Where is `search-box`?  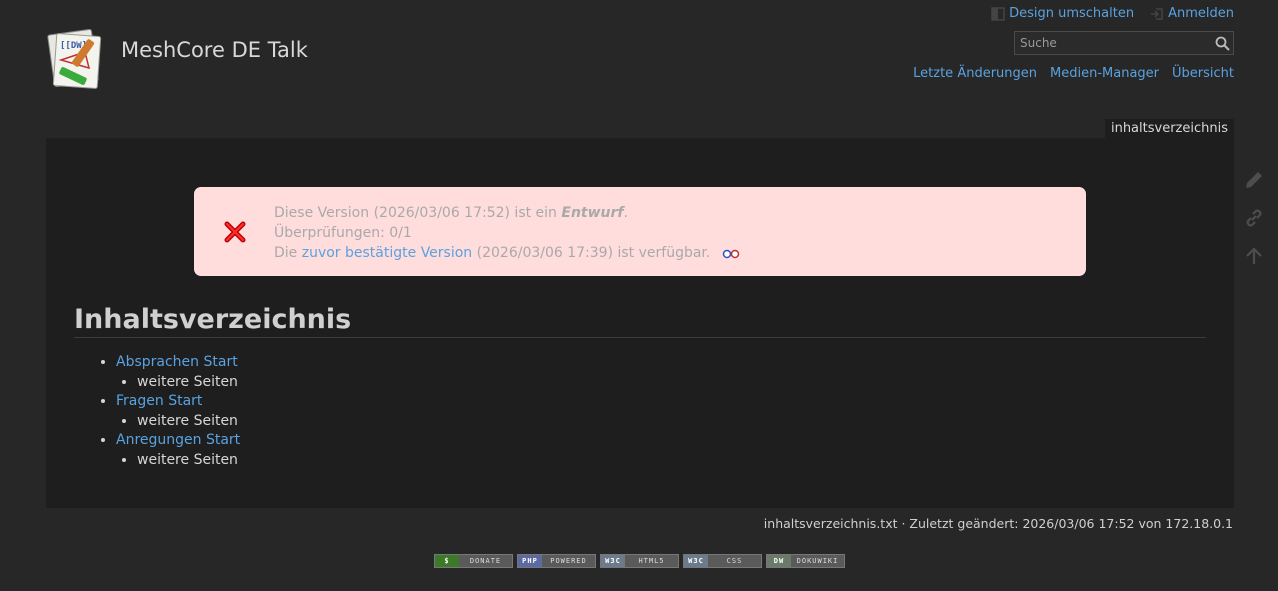 search-box is located at coordinates (1124, 43).